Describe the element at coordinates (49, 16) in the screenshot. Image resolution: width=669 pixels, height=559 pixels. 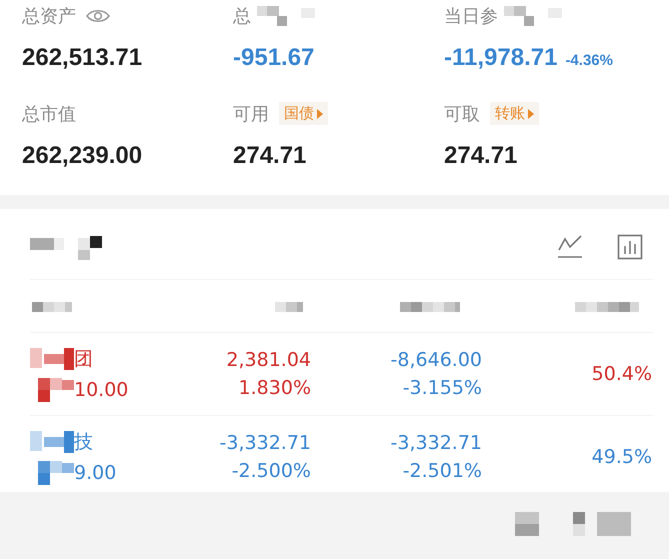
I see `summary-label: 总资产` at that location.